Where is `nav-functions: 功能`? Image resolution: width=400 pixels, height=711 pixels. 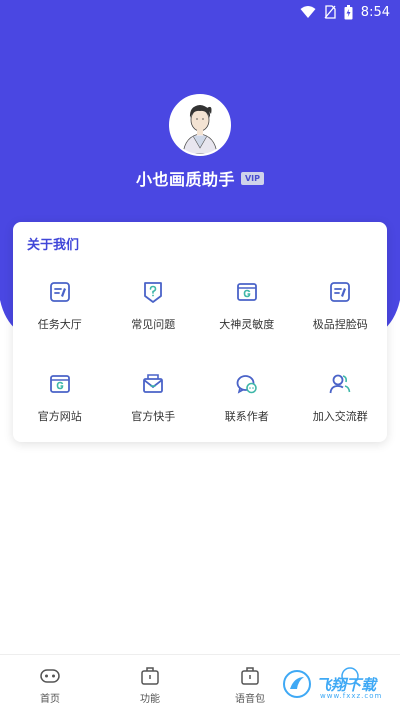 nav-functions: 功能 is located at coordinates (150, 683).